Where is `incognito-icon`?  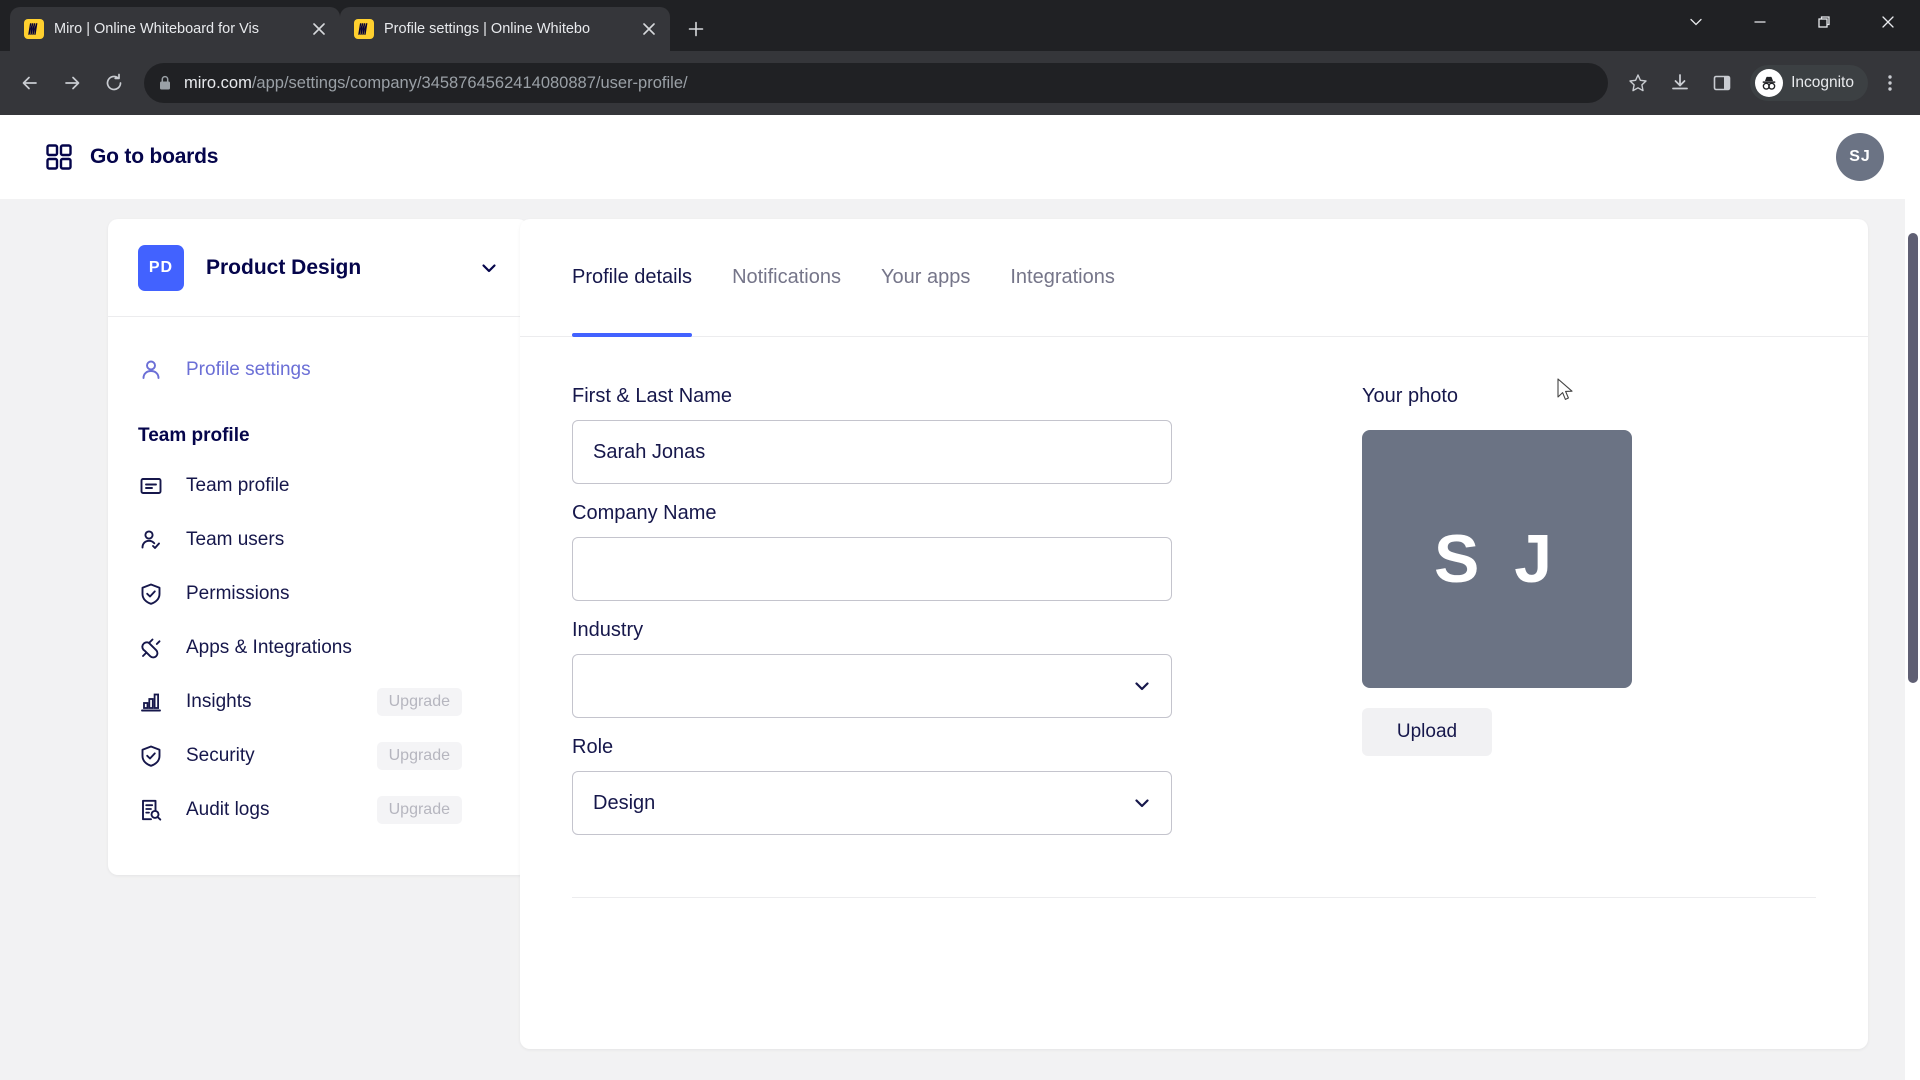
incognito-icon is located at coordinates (1769, 83).